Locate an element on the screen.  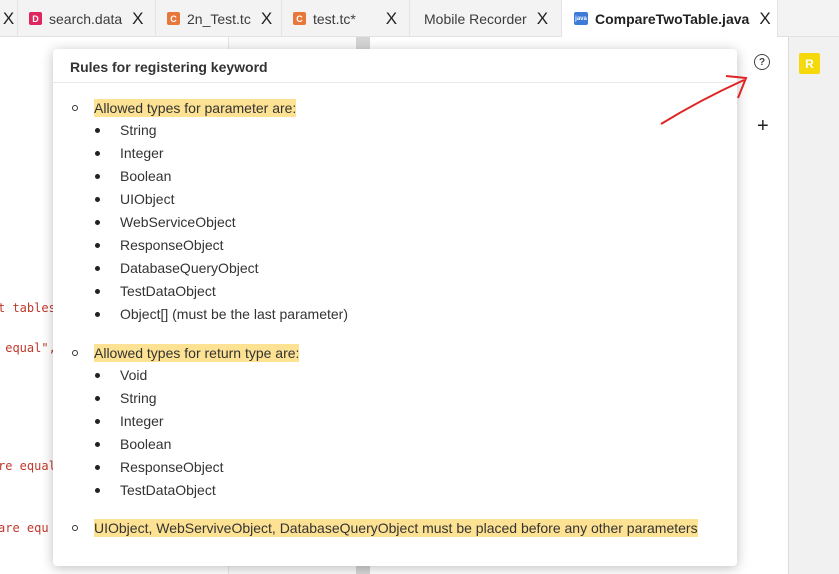
tab-label: test.tc* is located at coordinates (334, 18).